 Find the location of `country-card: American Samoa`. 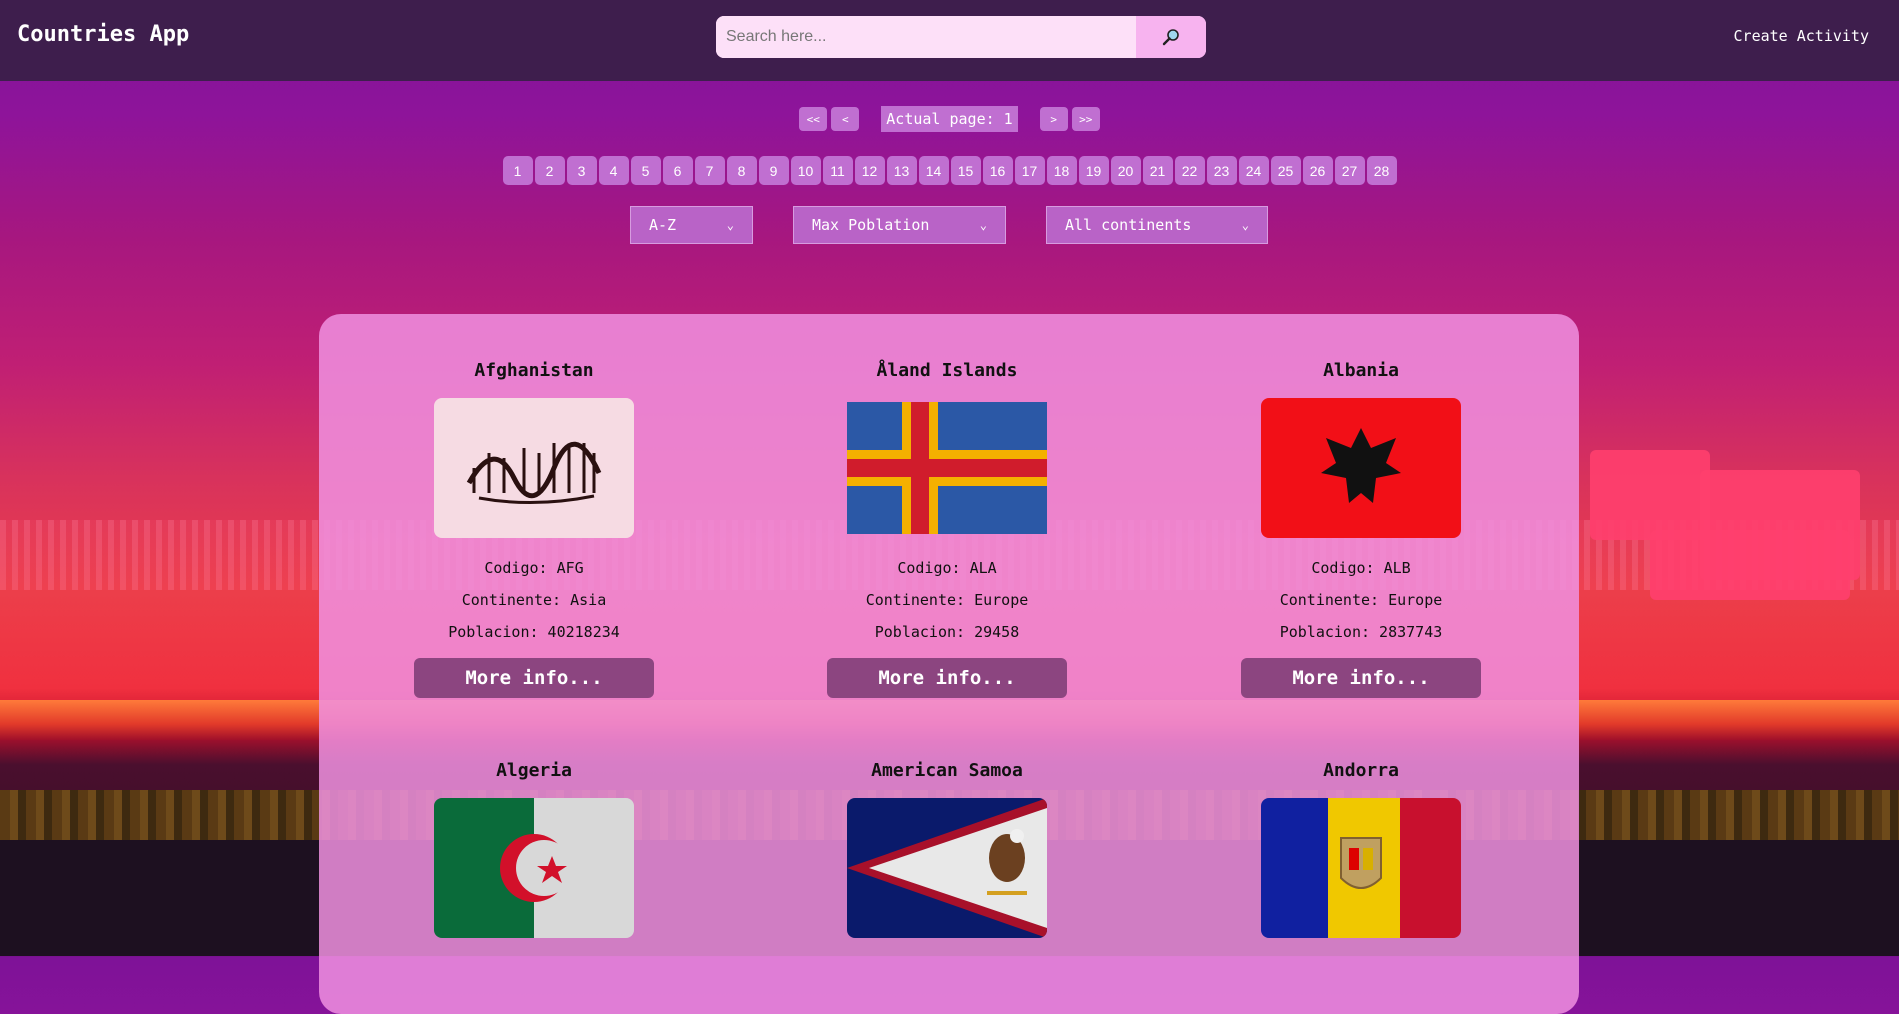

country-card: American Samoa is located at coordinates (947, 849).